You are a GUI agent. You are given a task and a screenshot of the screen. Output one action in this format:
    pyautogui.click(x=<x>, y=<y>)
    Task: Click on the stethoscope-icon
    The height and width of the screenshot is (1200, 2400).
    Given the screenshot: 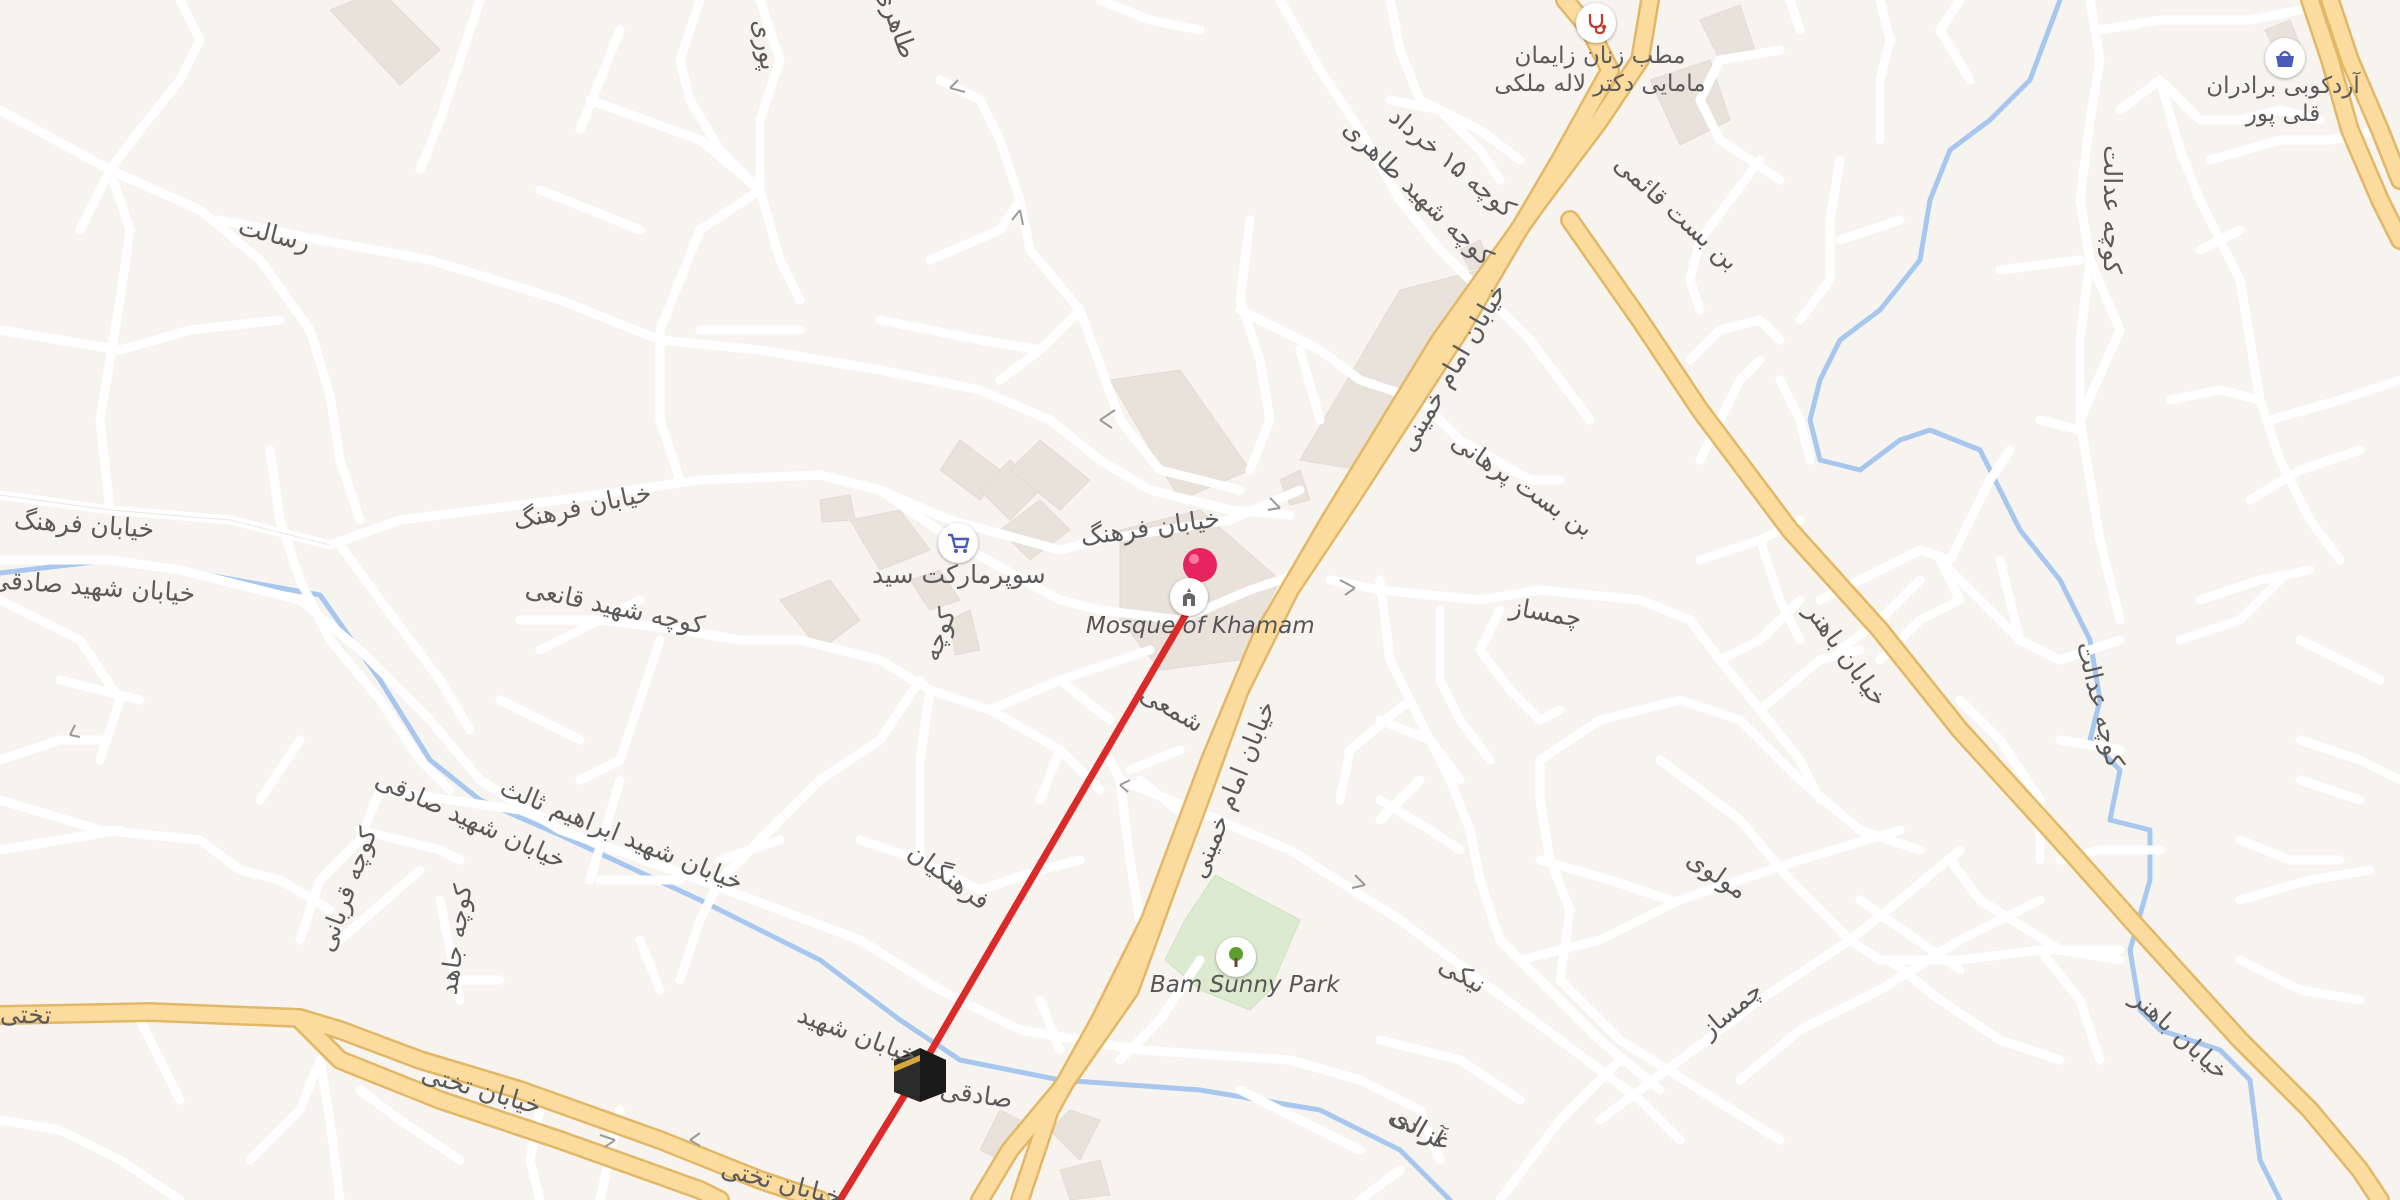 What is the action you would take?
    pyautogui.click(x=1596, y=23)
    